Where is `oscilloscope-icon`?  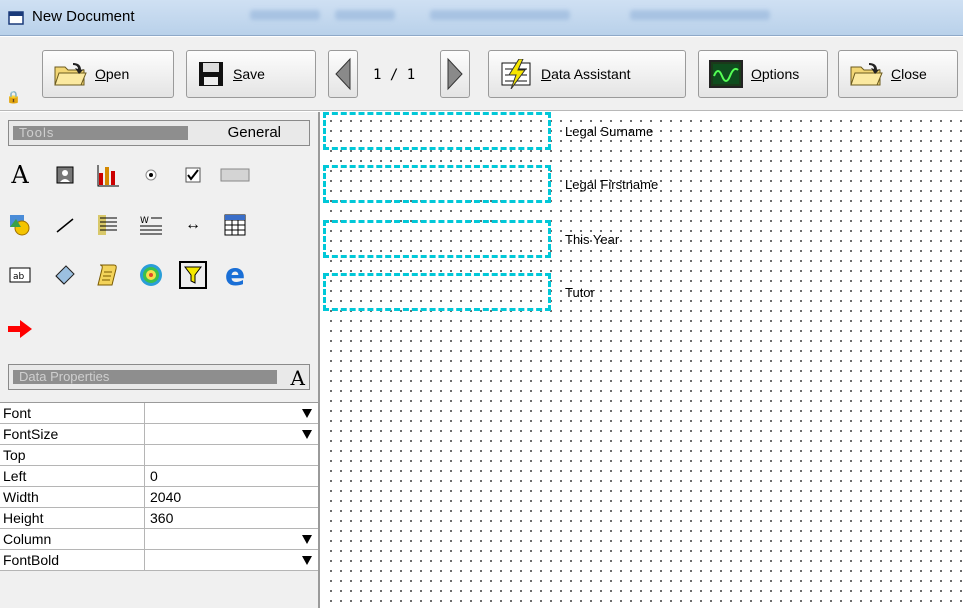
oscilloscope-icon is located at coordinates (726, 74).